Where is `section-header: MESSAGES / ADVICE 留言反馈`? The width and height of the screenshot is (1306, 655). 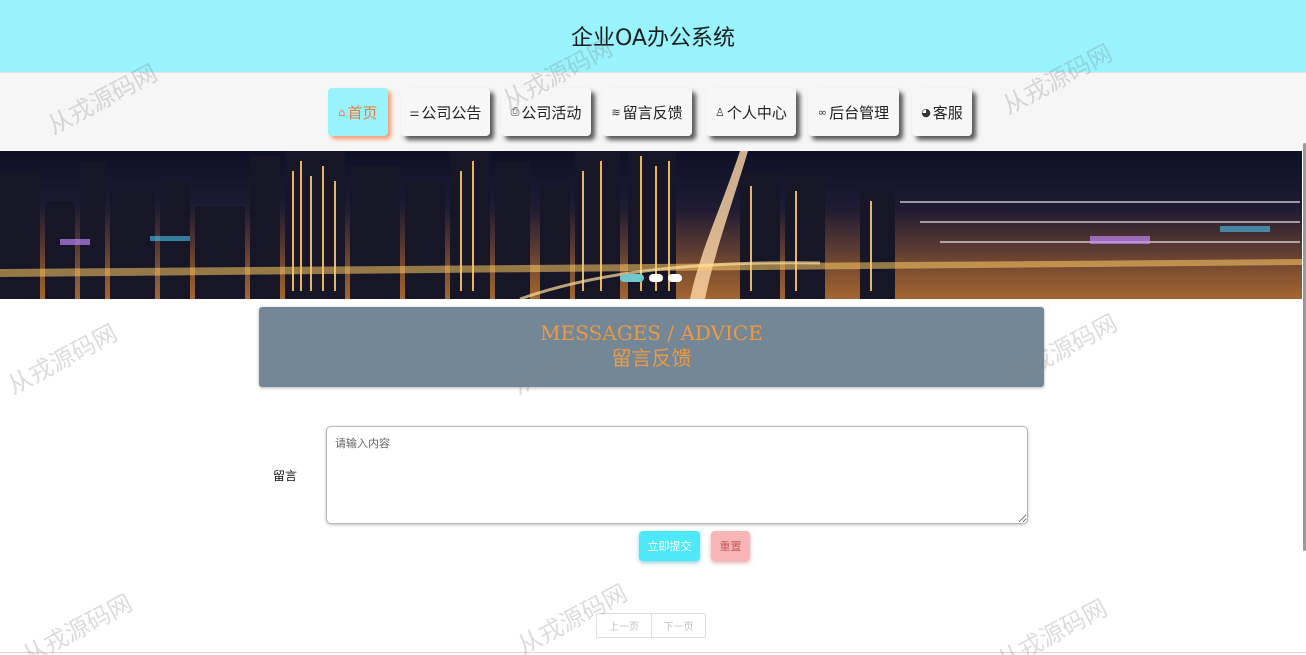
section-header: MESSAGES / ADVICE 留言反馈 is located at coordinates (651, 347).